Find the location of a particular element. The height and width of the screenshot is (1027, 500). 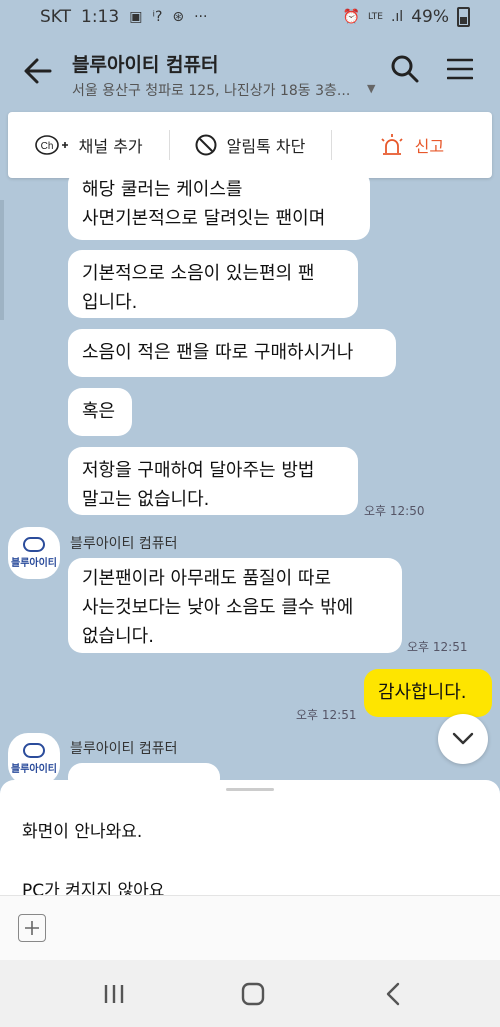

chevron-down-icon: ▼ is located at coordinates (371, 88).